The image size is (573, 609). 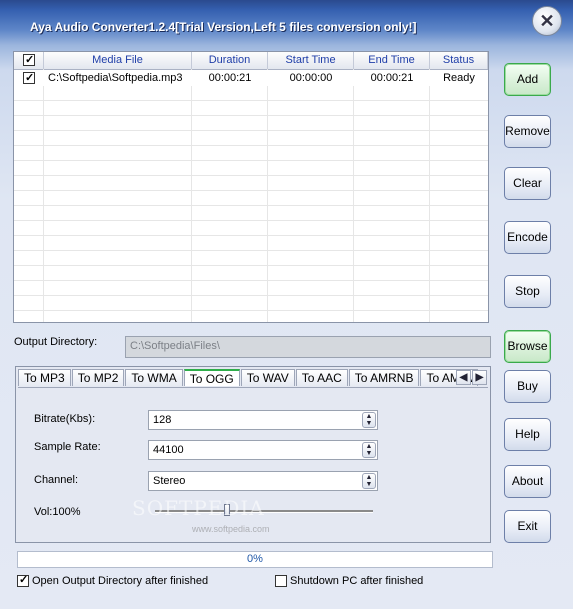 What do you see at coordinates (263, 420) in the screenshot?
I see `bitrate-select: 128 ▲ ▼` at bounding box center [263, 420].